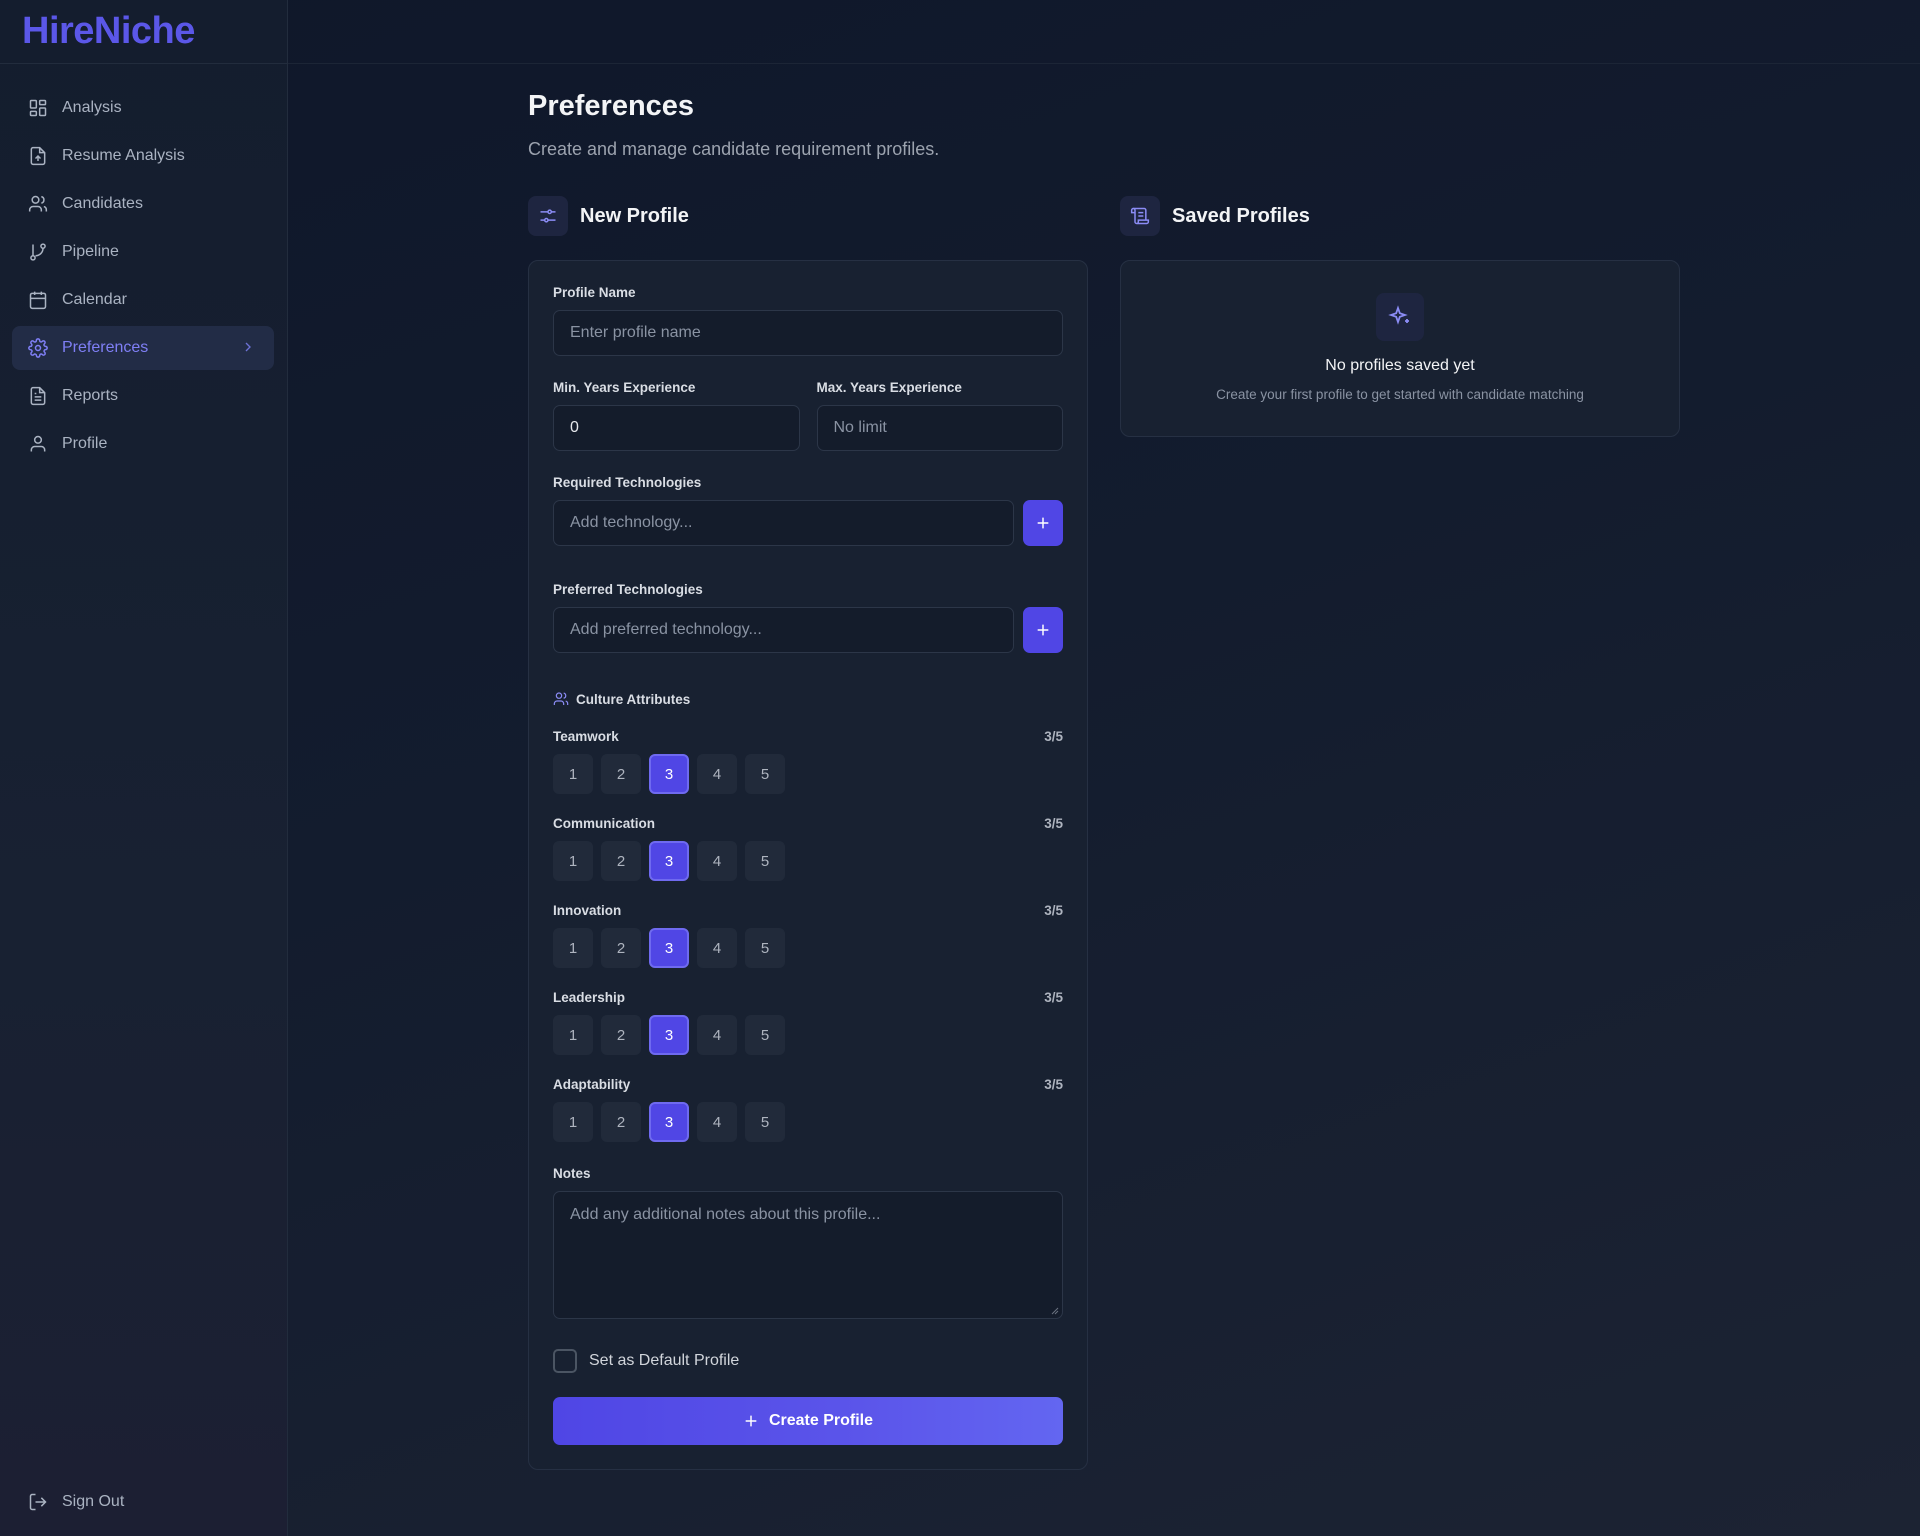 The image size is (1920, 1536). I want to click on new-profile-header: New Profile, so click(808, 216).